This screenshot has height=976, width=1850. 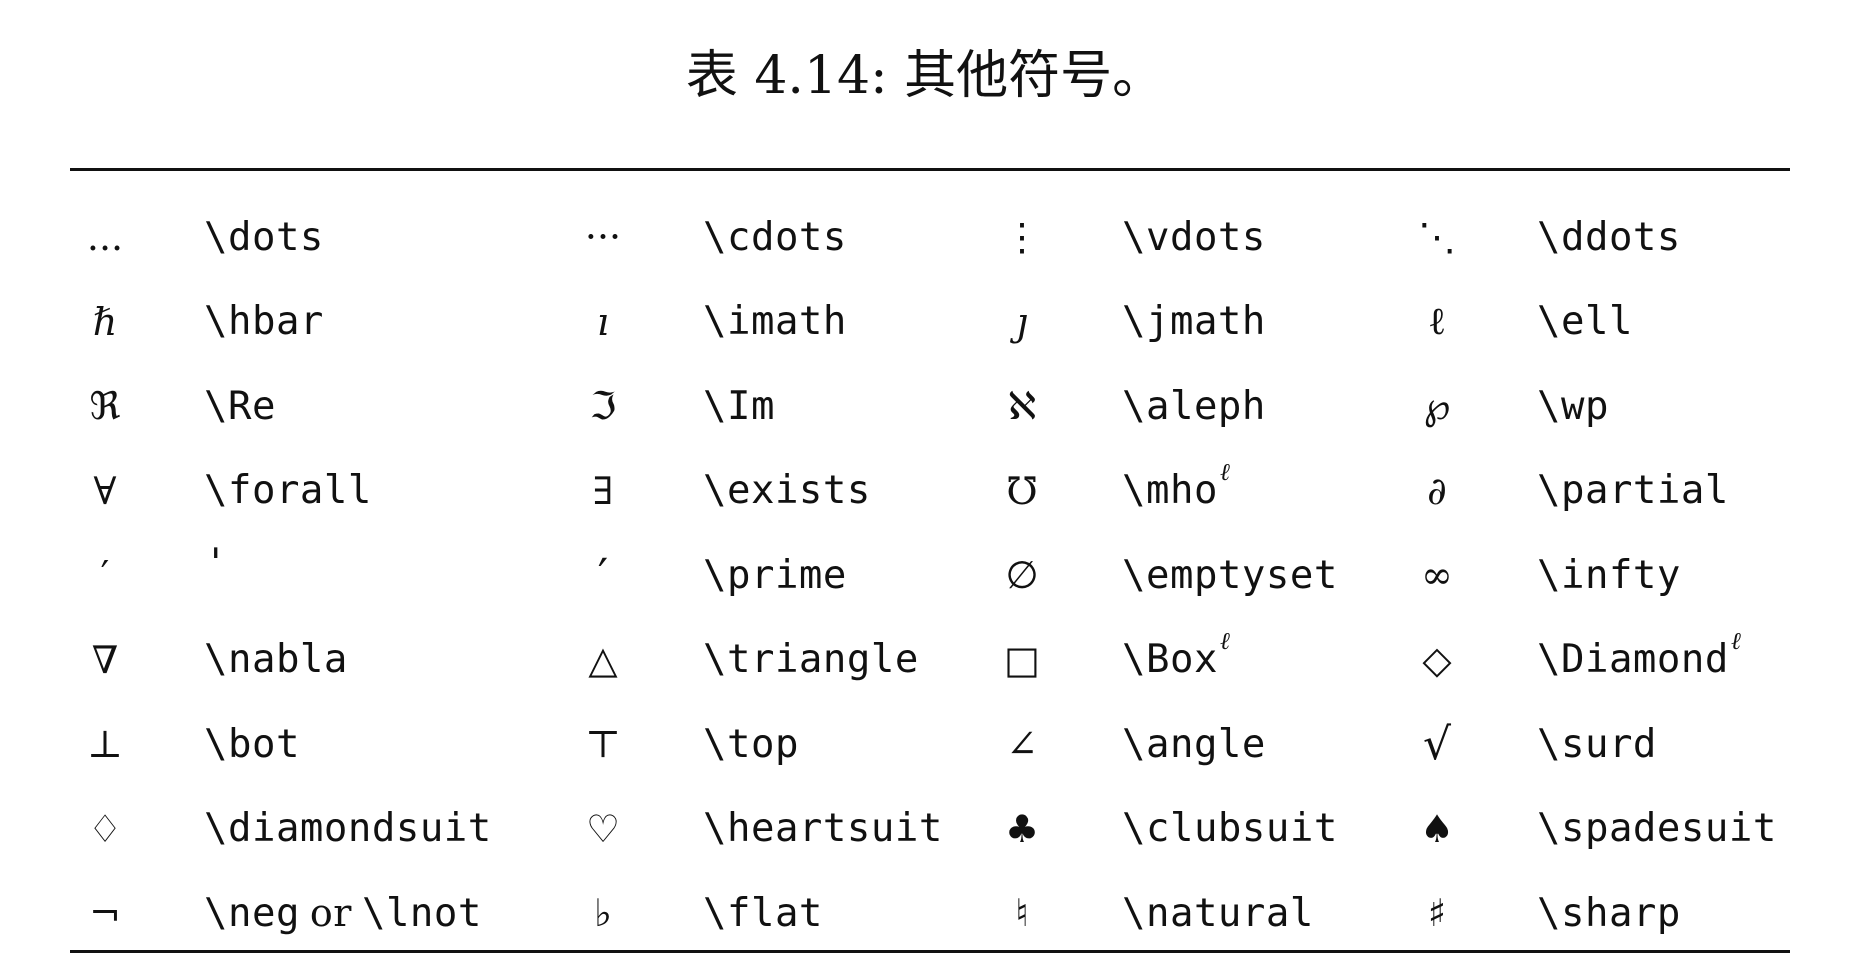 I want to click on command-box: \Box ℓ, so click(x=1176, y=660).